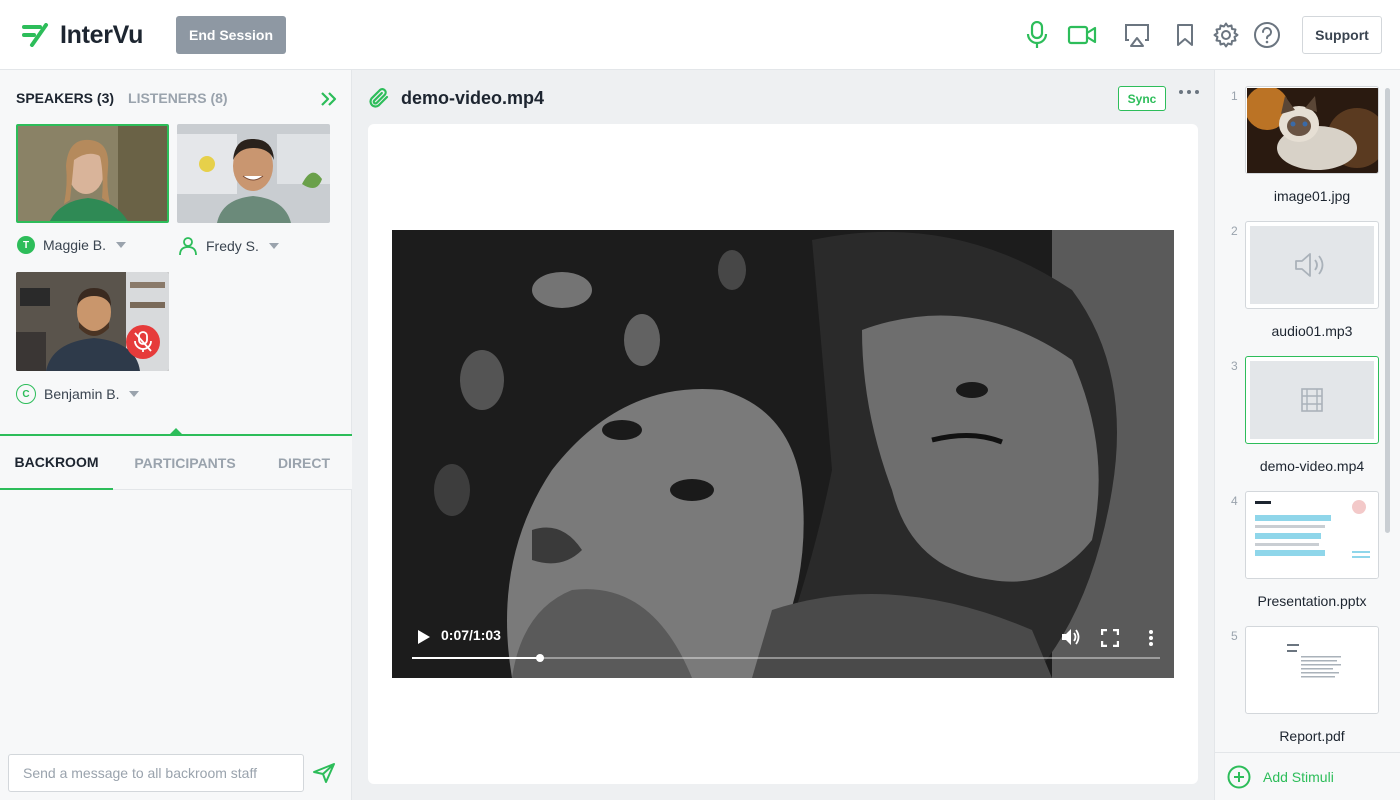  I want to click on collapse-panel-icon, so click(329, 101).